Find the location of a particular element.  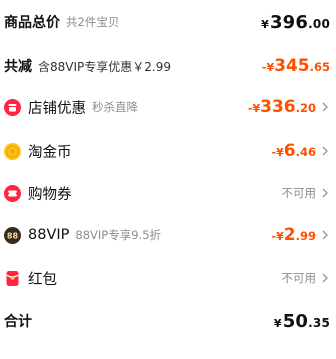

discount-row-shop: 店铺优惠 秒杀直降 -¥336.20 is located at coordinates (168, 107).